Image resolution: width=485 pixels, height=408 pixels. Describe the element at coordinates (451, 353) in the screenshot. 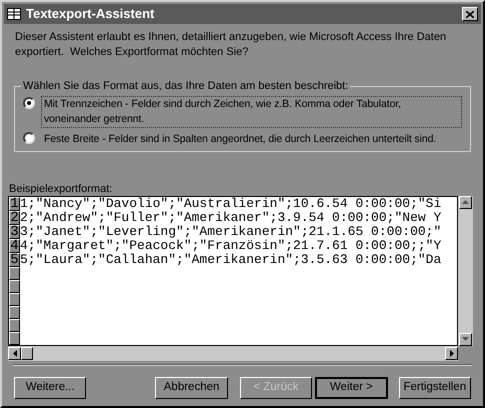

I see `scroll-right-icon` at that location.